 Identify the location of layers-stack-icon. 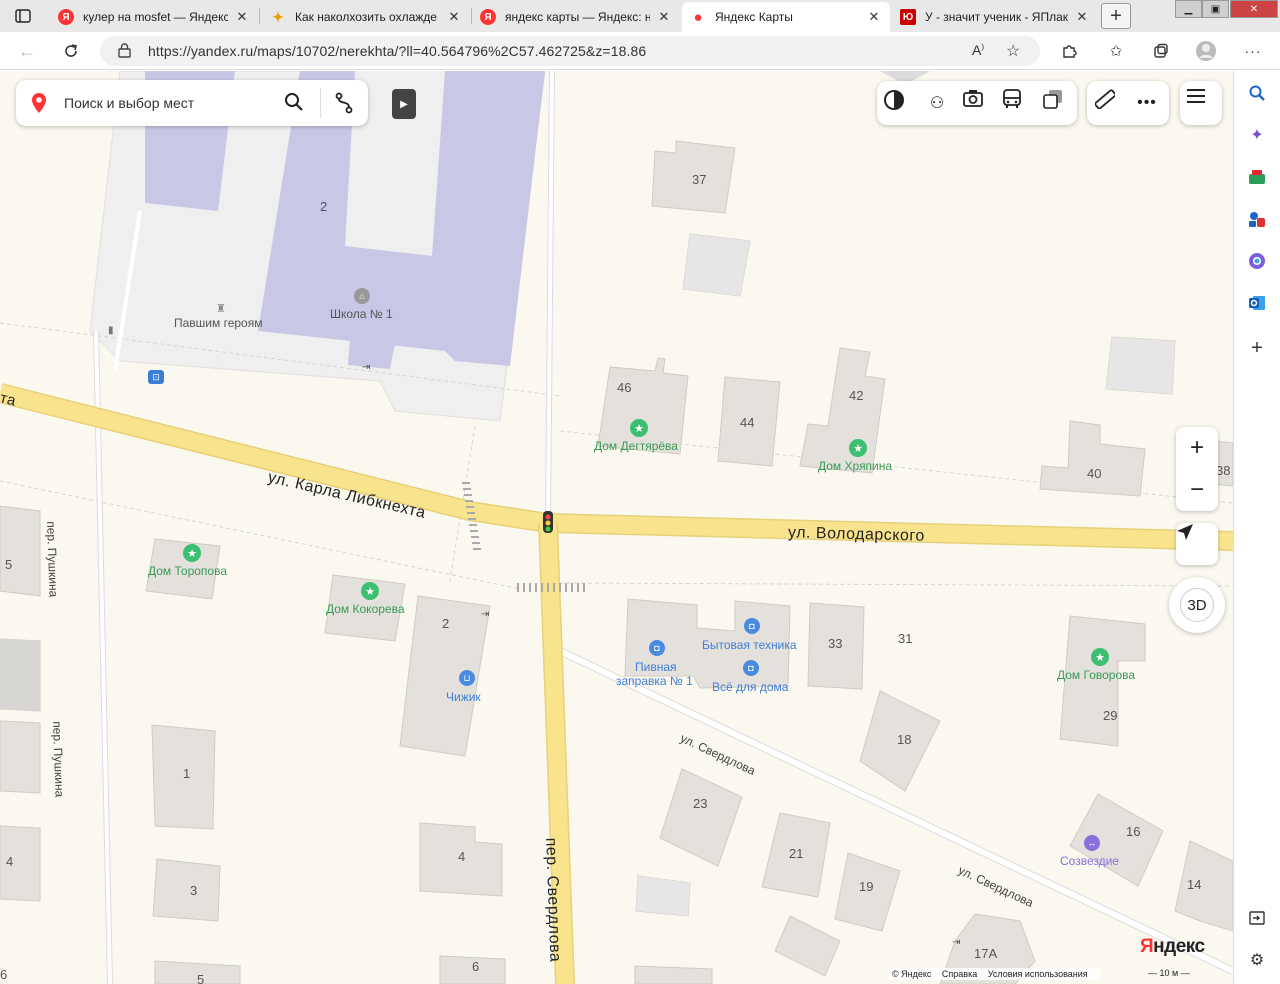
(1057, 103).